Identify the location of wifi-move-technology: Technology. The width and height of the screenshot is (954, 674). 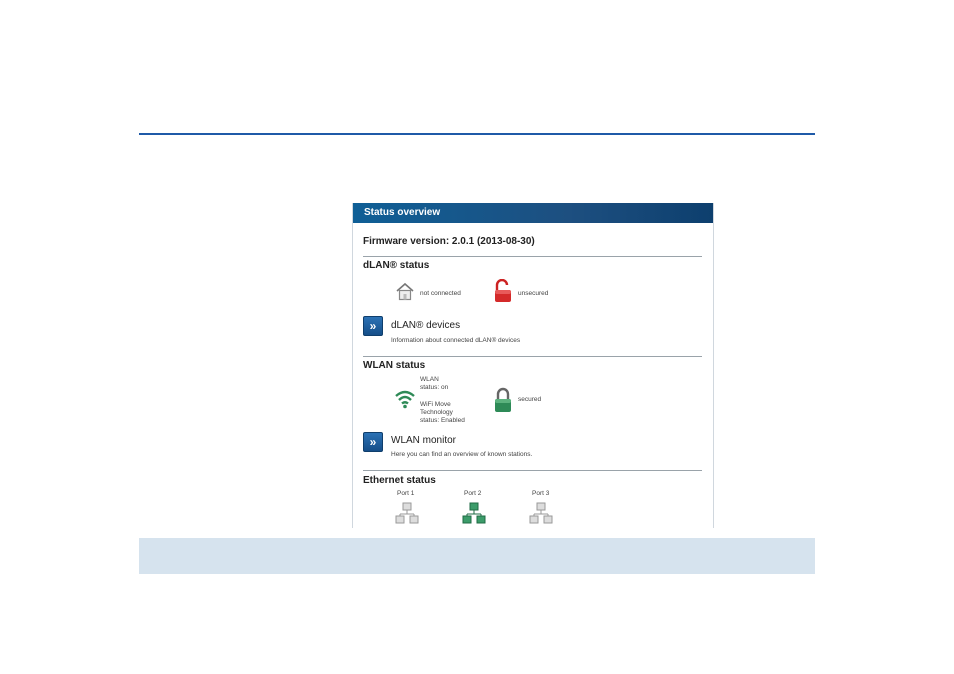
(436, 412).